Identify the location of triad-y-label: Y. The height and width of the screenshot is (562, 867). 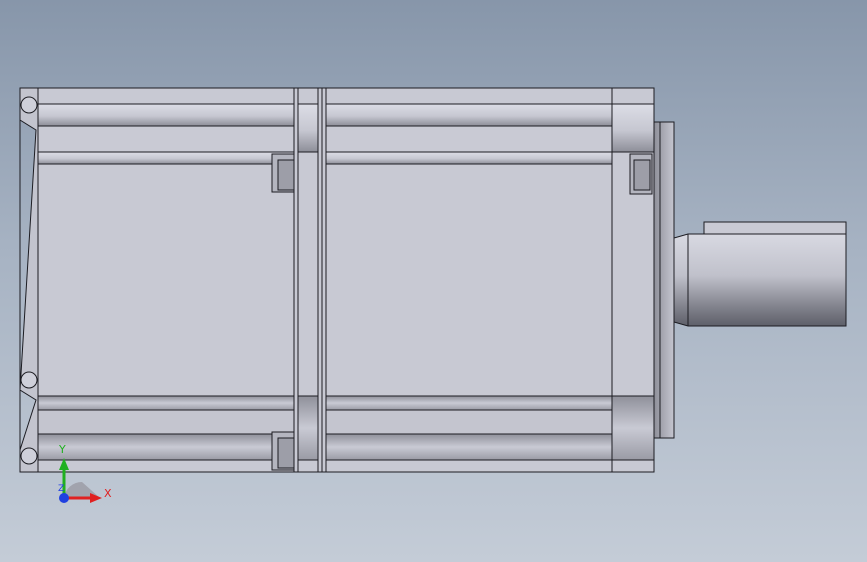
(62, 449).